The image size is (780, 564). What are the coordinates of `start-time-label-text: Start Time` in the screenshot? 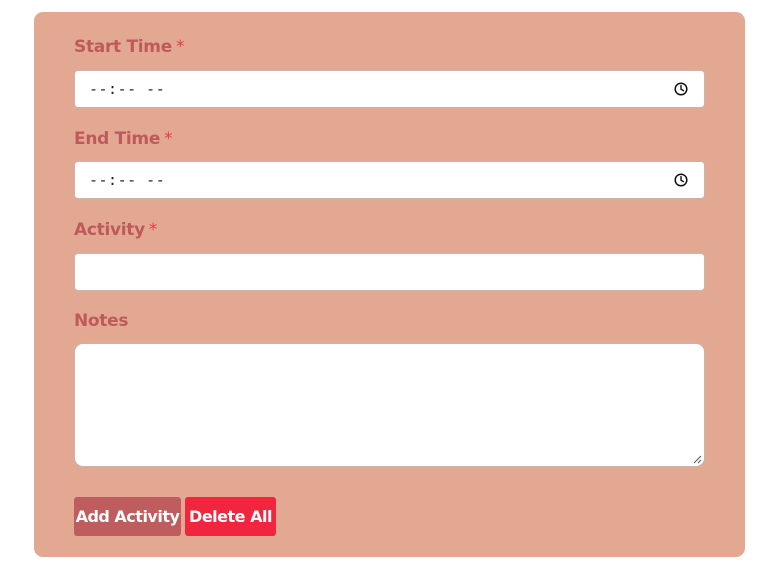 It's located at (123, 47).